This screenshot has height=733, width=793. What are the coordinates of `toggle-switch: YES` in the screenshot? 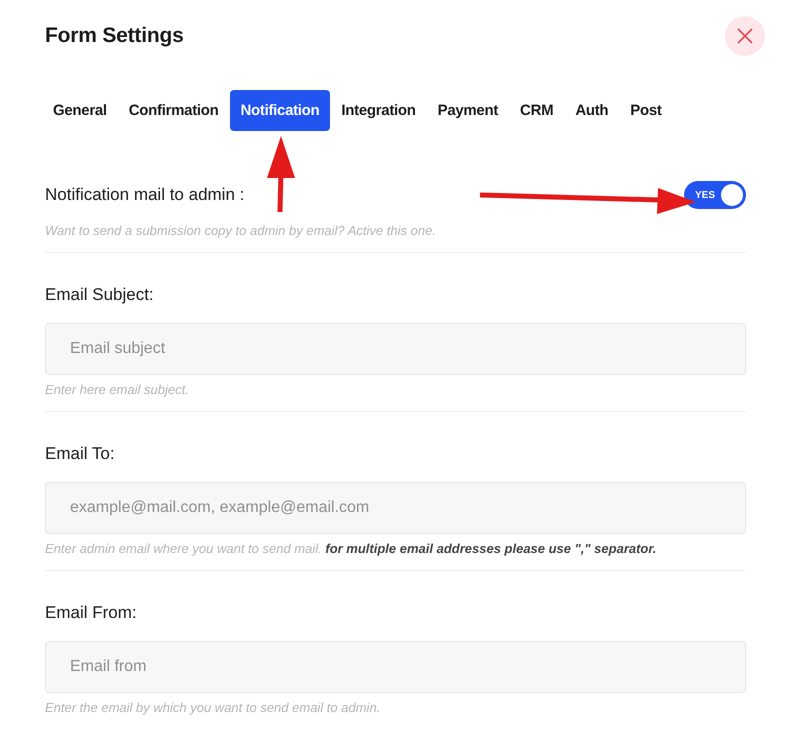 It's located at (715, 195).